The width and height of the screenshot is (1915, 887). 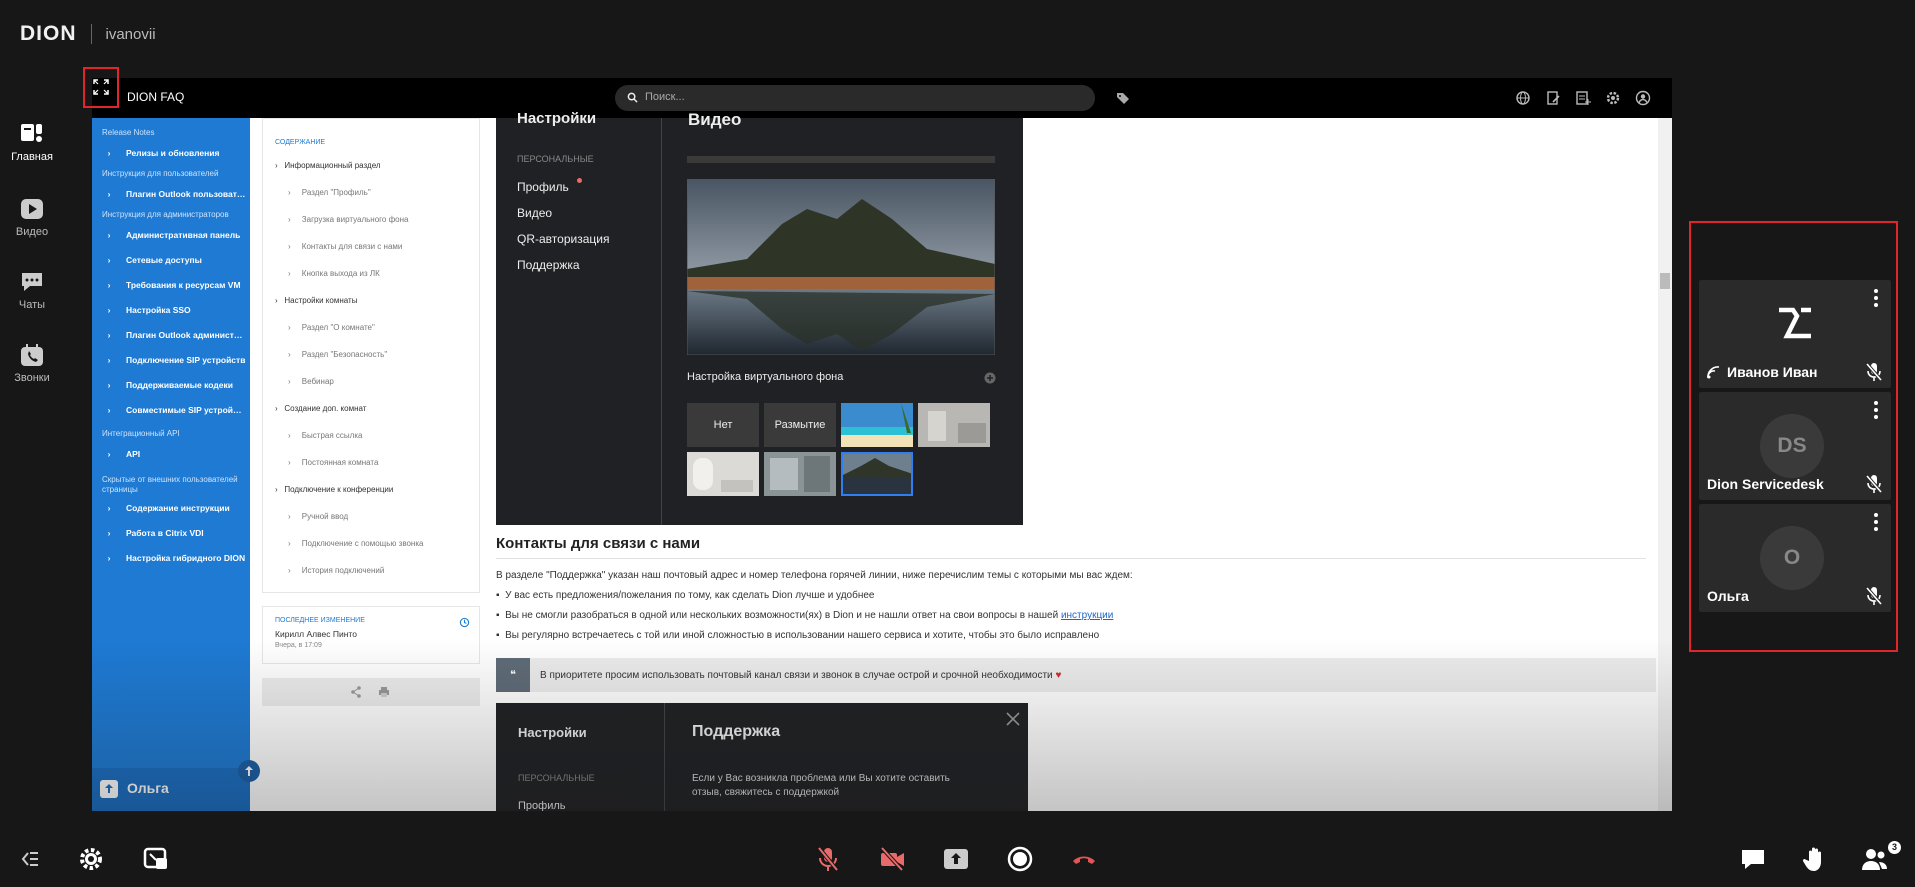 I want to click on participants-icon, so click(x=1875, y=859).